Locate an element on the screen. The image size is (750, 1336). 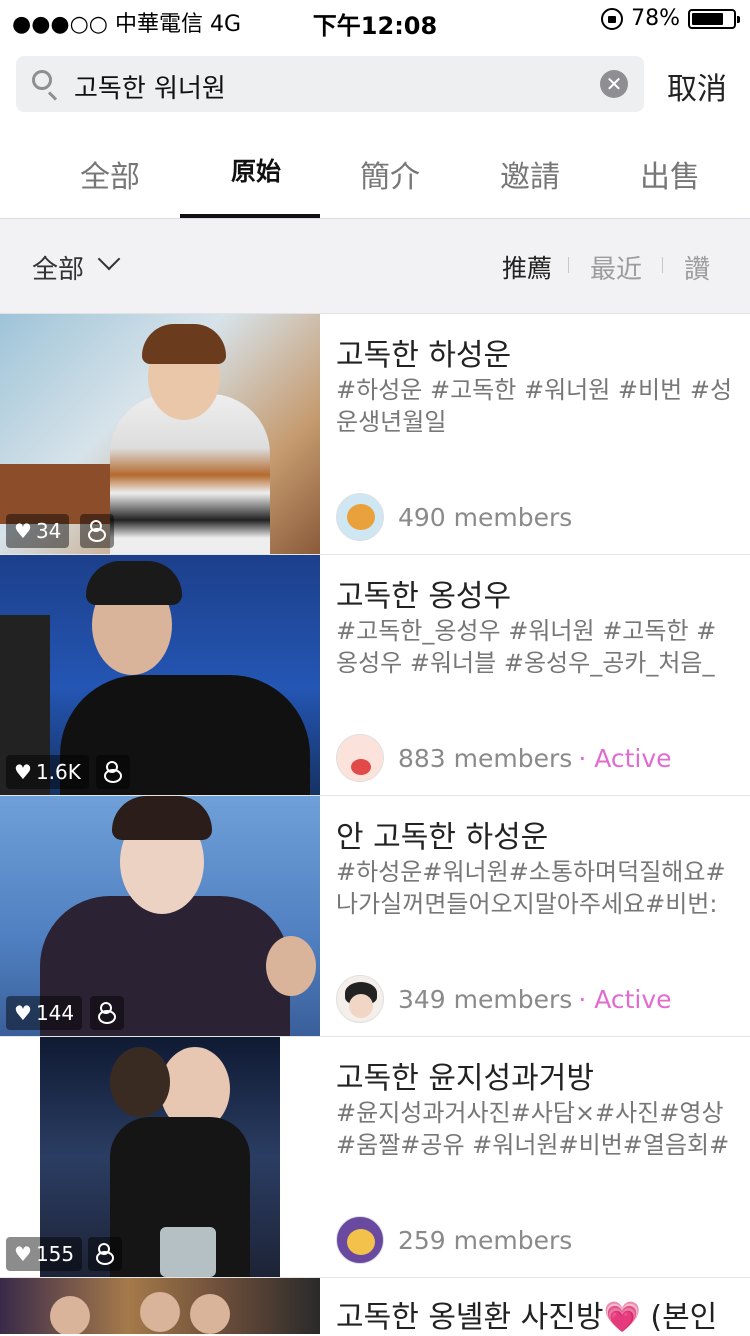
community-title: 고독한 윤지성과거방 is located at coordinates (465, 1078).